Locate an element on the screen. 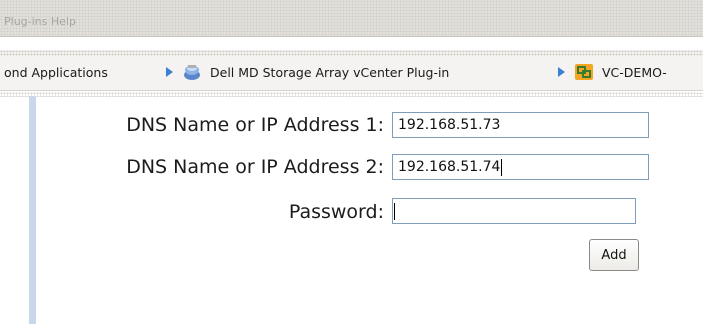 Image resolution: width=703 pixels, height=324 pixels. breadcrumb-item-vcenter: VC-DEMO- is located at coordinates (620, 72).